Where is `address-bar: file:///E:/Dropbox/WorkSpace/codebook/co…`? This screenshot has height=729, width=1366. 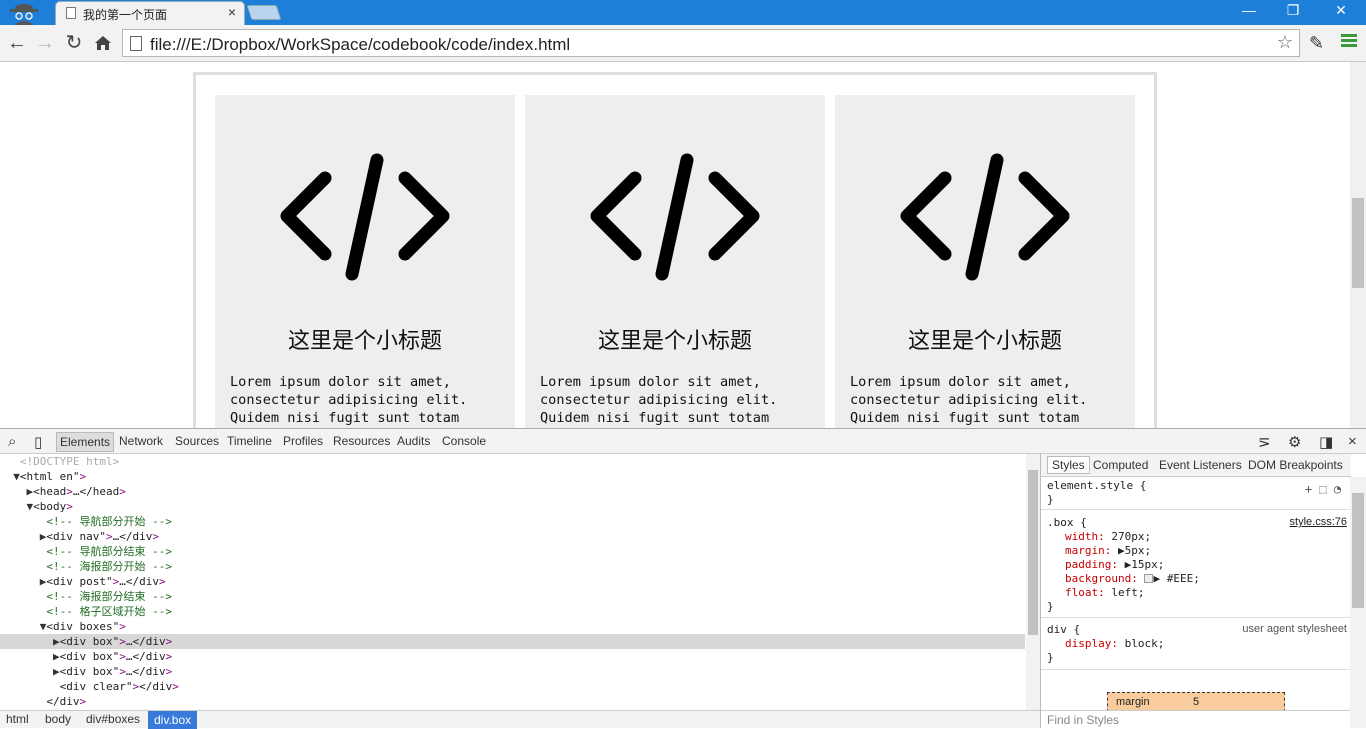 address-bar: file:///E:/Dropbox/WorkSpace/codebook/co… is located at coordinates (711, 43).